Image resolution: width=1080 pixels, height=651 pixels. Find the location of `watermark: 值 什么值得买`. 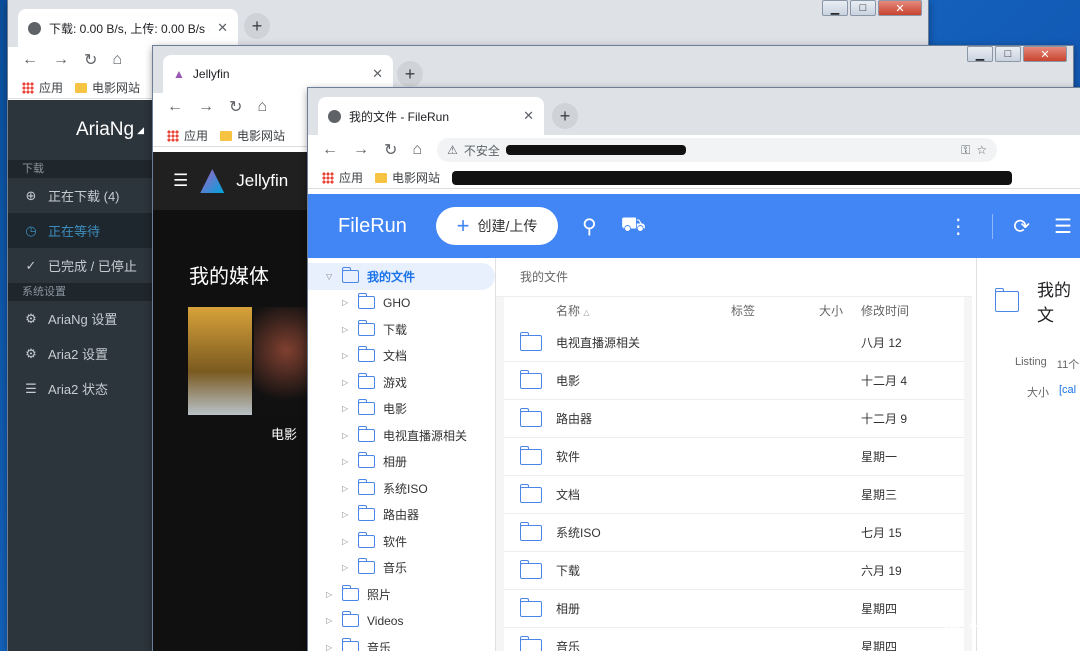

watermark: 值 什么值得买 is located at coordinates (1005, 629).